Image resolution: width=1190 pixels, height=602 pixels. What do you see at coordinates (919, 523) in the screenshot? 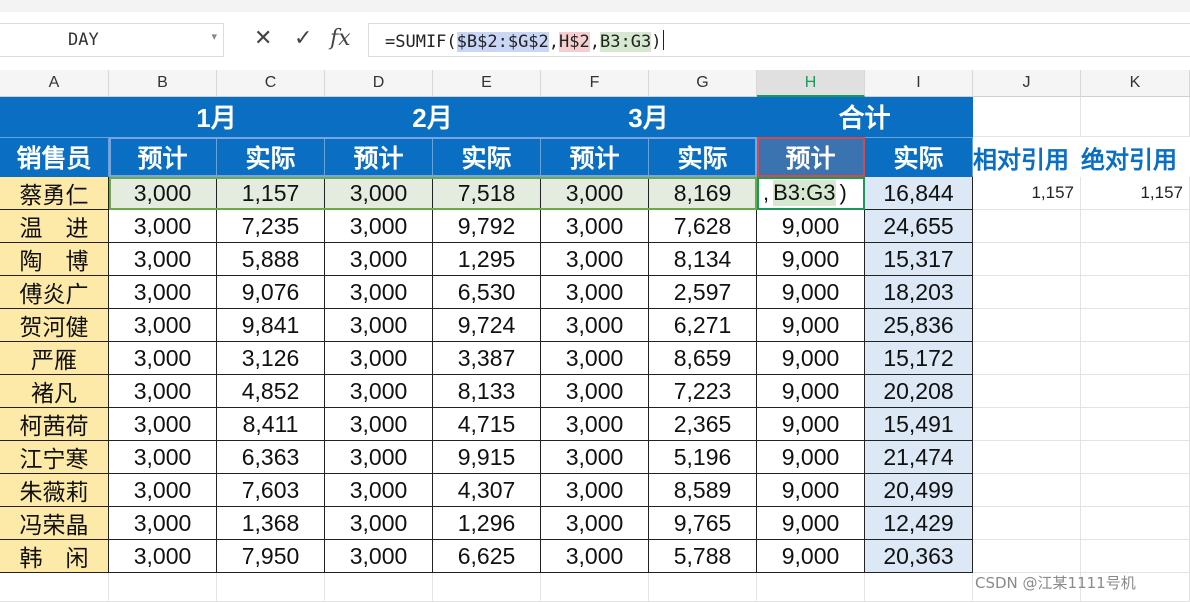
I see `total-cell: 12,429` at bounding box center [919, 523].